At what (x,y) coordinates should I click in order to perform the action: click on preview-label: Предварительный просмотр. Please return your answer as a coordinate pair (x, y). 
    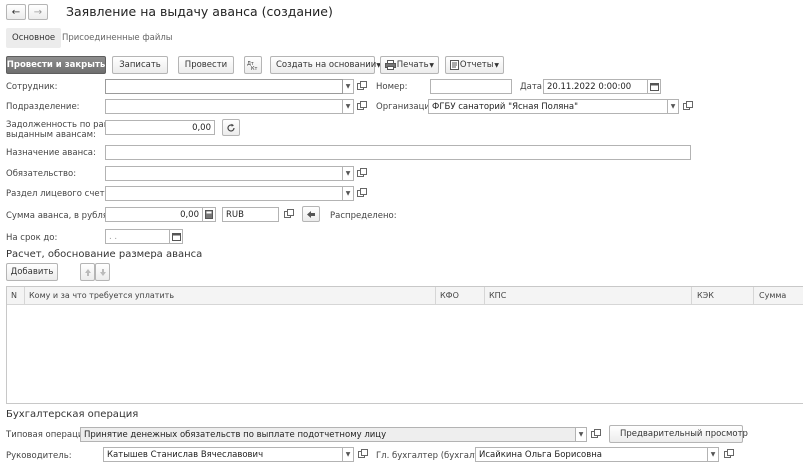
    Looking at the image, I should click on (684, 434).